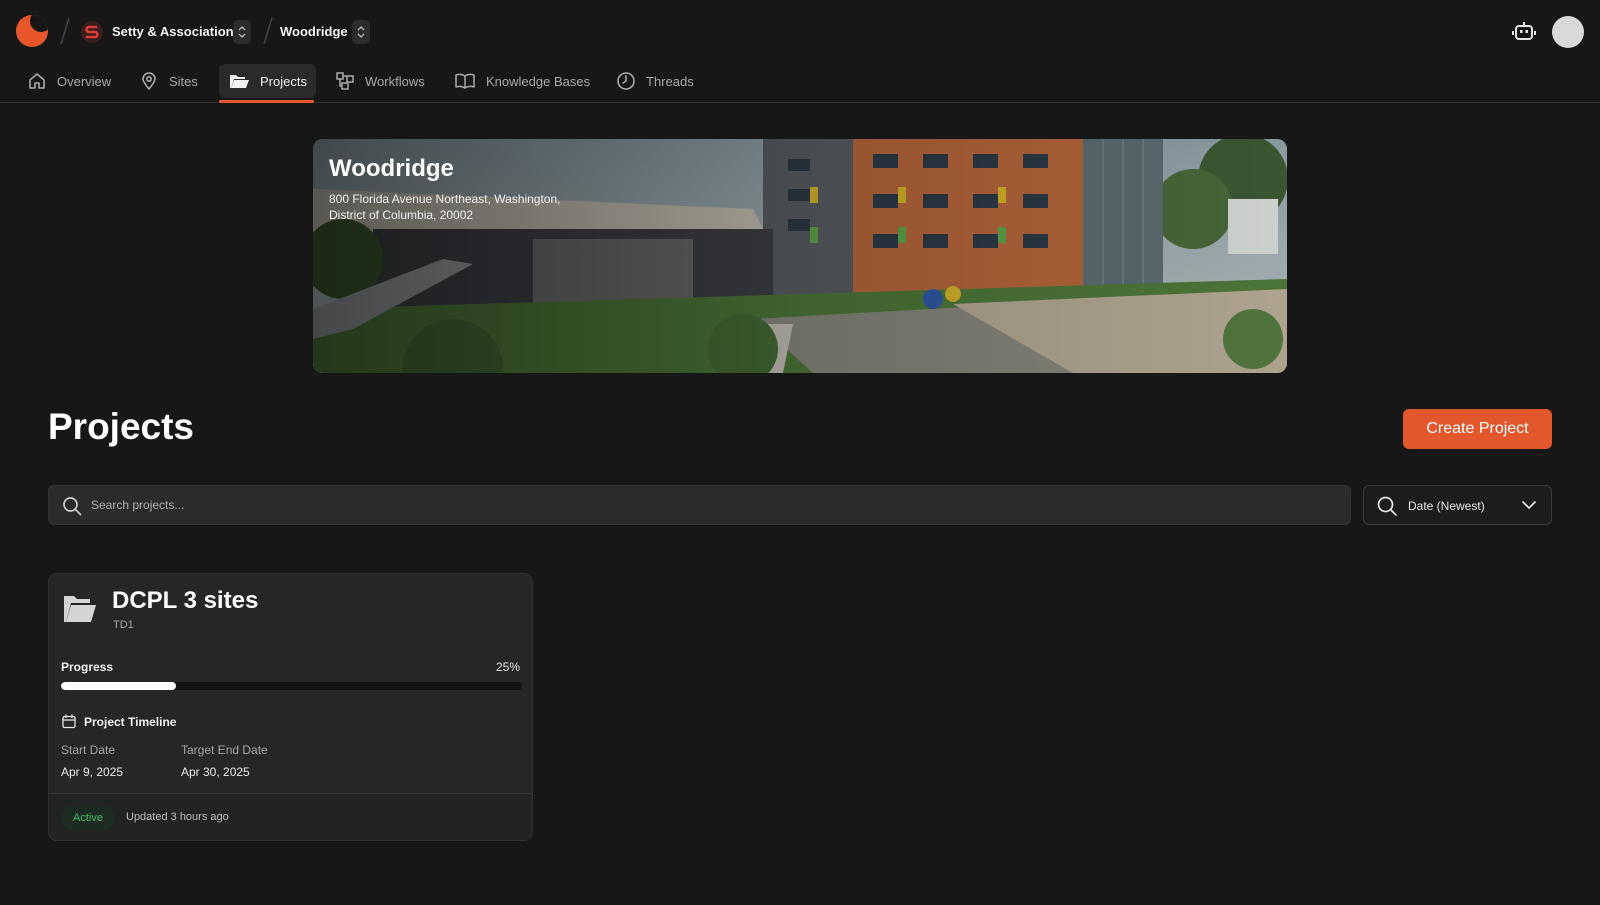  Describe the element at coordinates (465, 81) in the screenshot. I see `book-open-icon` at that location.